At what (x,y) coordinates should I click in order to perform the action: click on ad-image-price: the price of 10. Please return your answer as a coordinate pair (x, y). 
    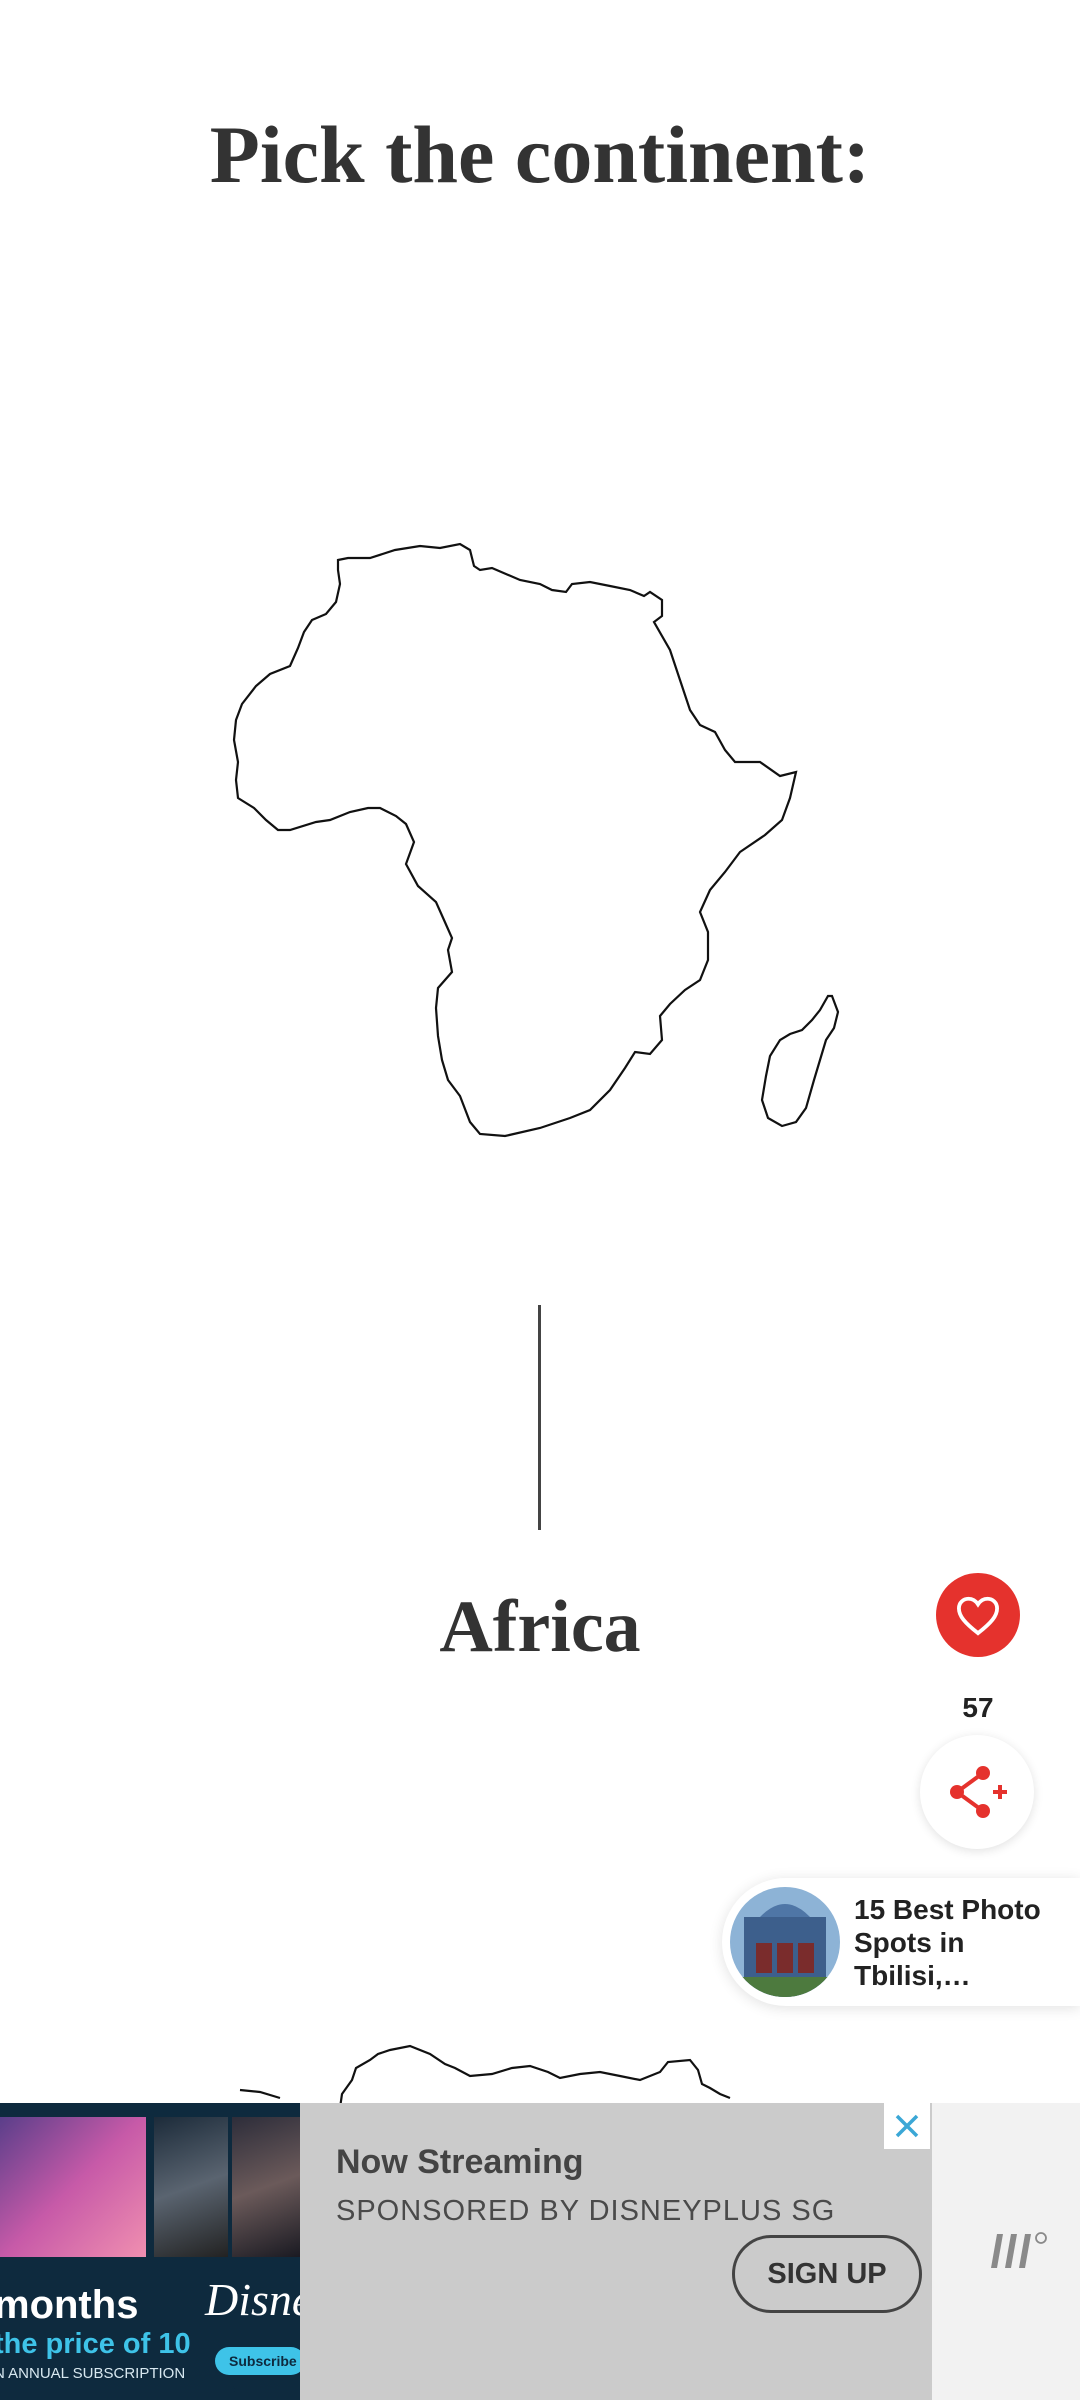
    Looking at the image, I should click on (95, 2344).